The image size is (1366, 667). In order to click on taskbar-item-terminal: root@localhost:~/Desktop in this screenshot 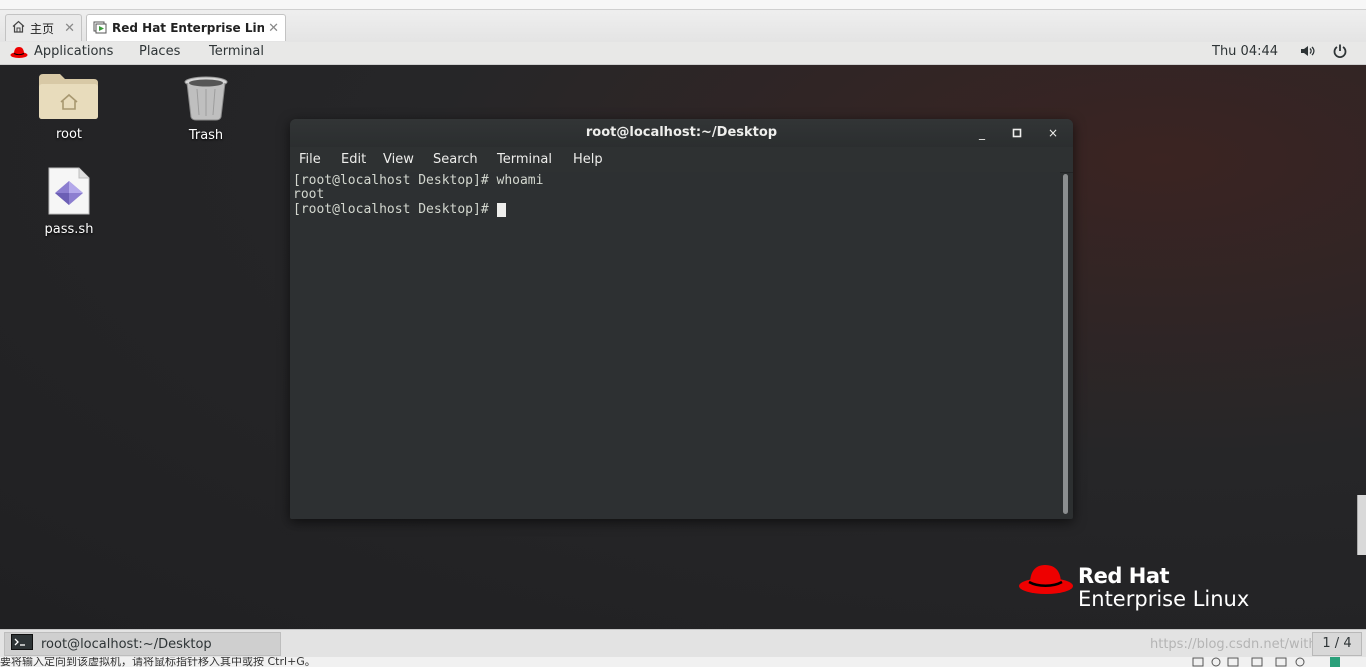, I will do `click(142, 644)`.